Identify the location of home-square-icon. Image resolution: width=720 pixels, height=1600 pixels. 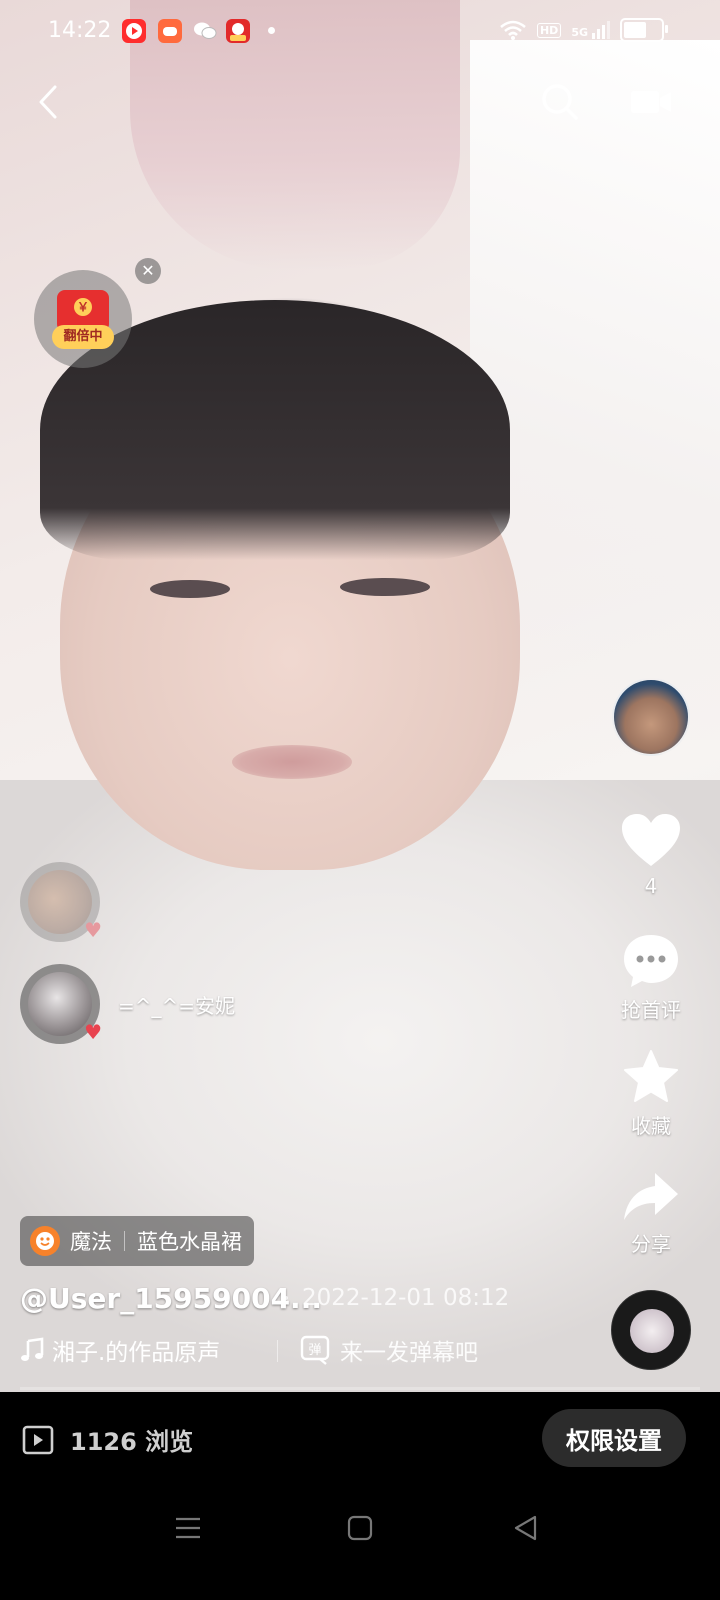
(360, 1528).